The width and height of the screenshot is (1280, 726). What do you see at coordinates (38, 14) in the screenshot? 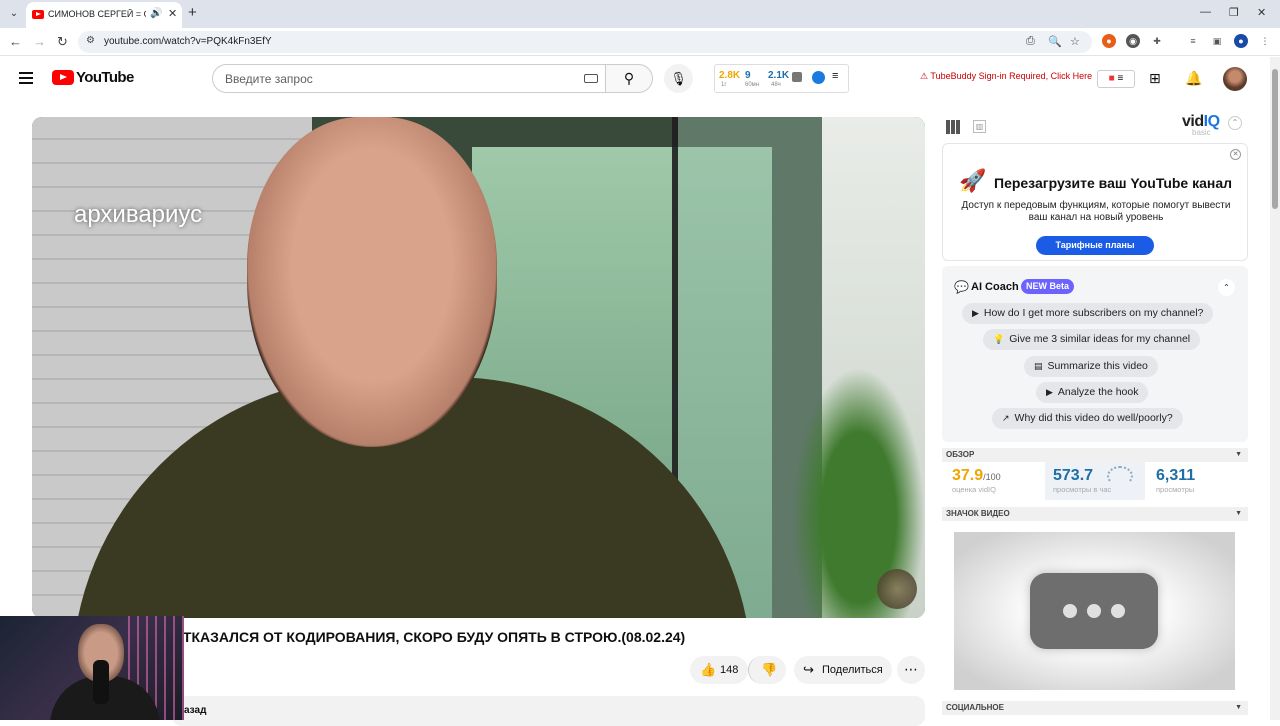
I see `youtube-favicon-icon` at bounding box center [38, 14].